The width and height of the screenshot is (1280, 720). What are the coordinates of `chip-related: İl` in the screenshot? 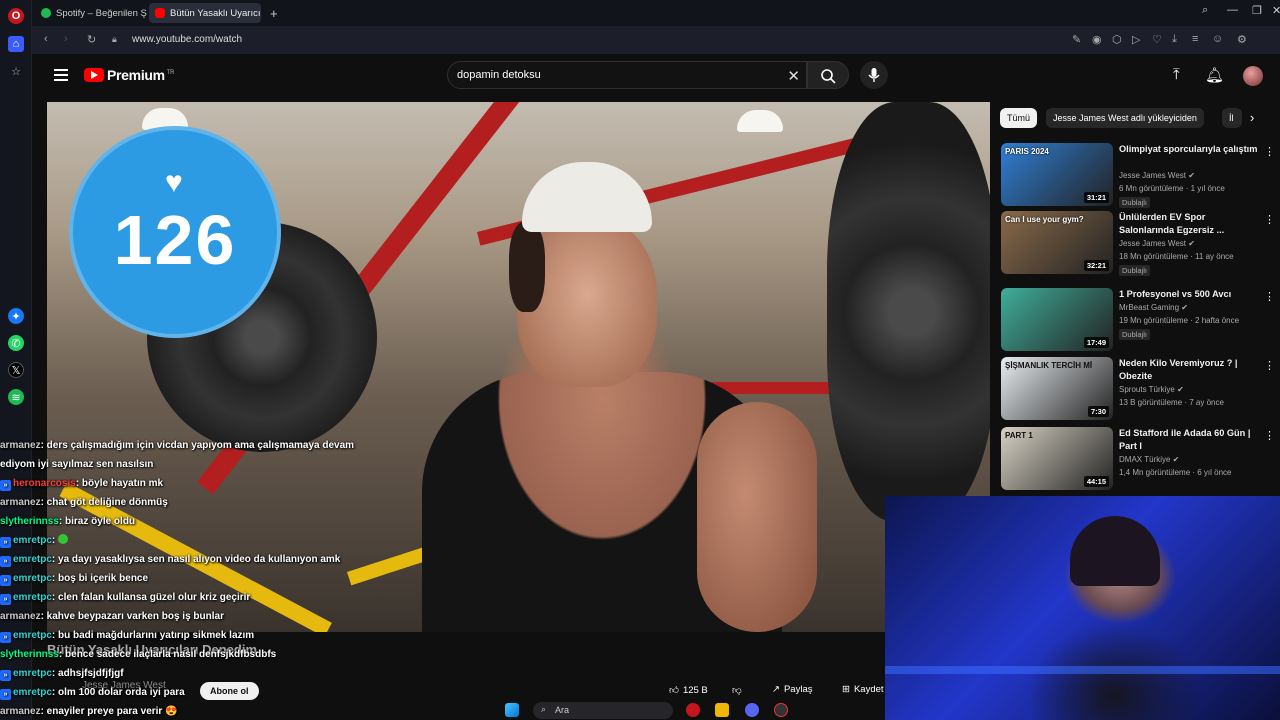 It's located at (1232, 118).